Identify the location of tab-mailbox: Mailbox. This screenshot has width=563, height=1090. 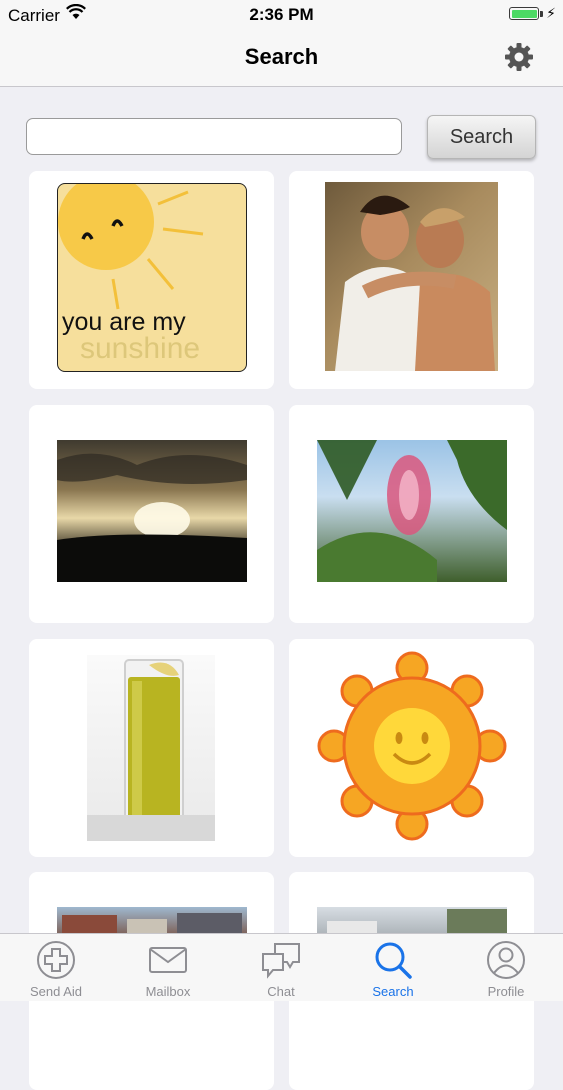
(168, 967).